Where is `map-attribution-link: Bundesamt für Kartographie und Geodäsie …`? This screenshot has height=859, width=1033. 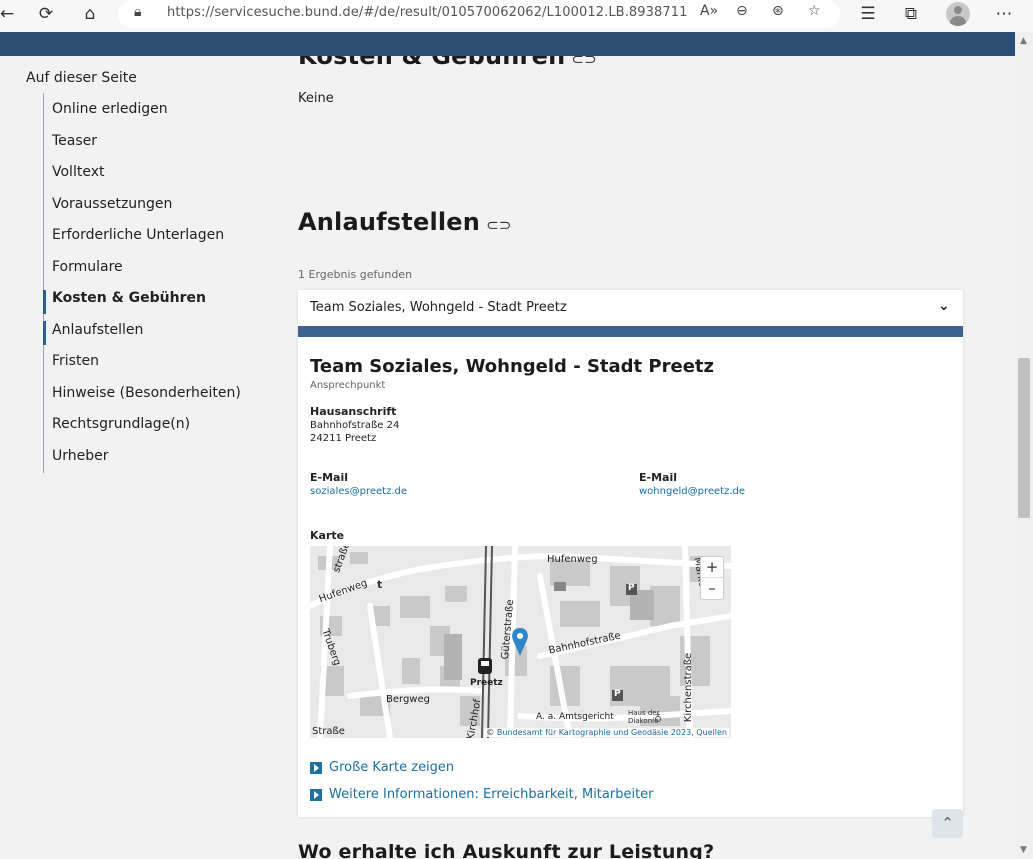 map-attribution-link: Bundesamt für Kartographie und Geodäsie … is located at coordinates (612, 732).